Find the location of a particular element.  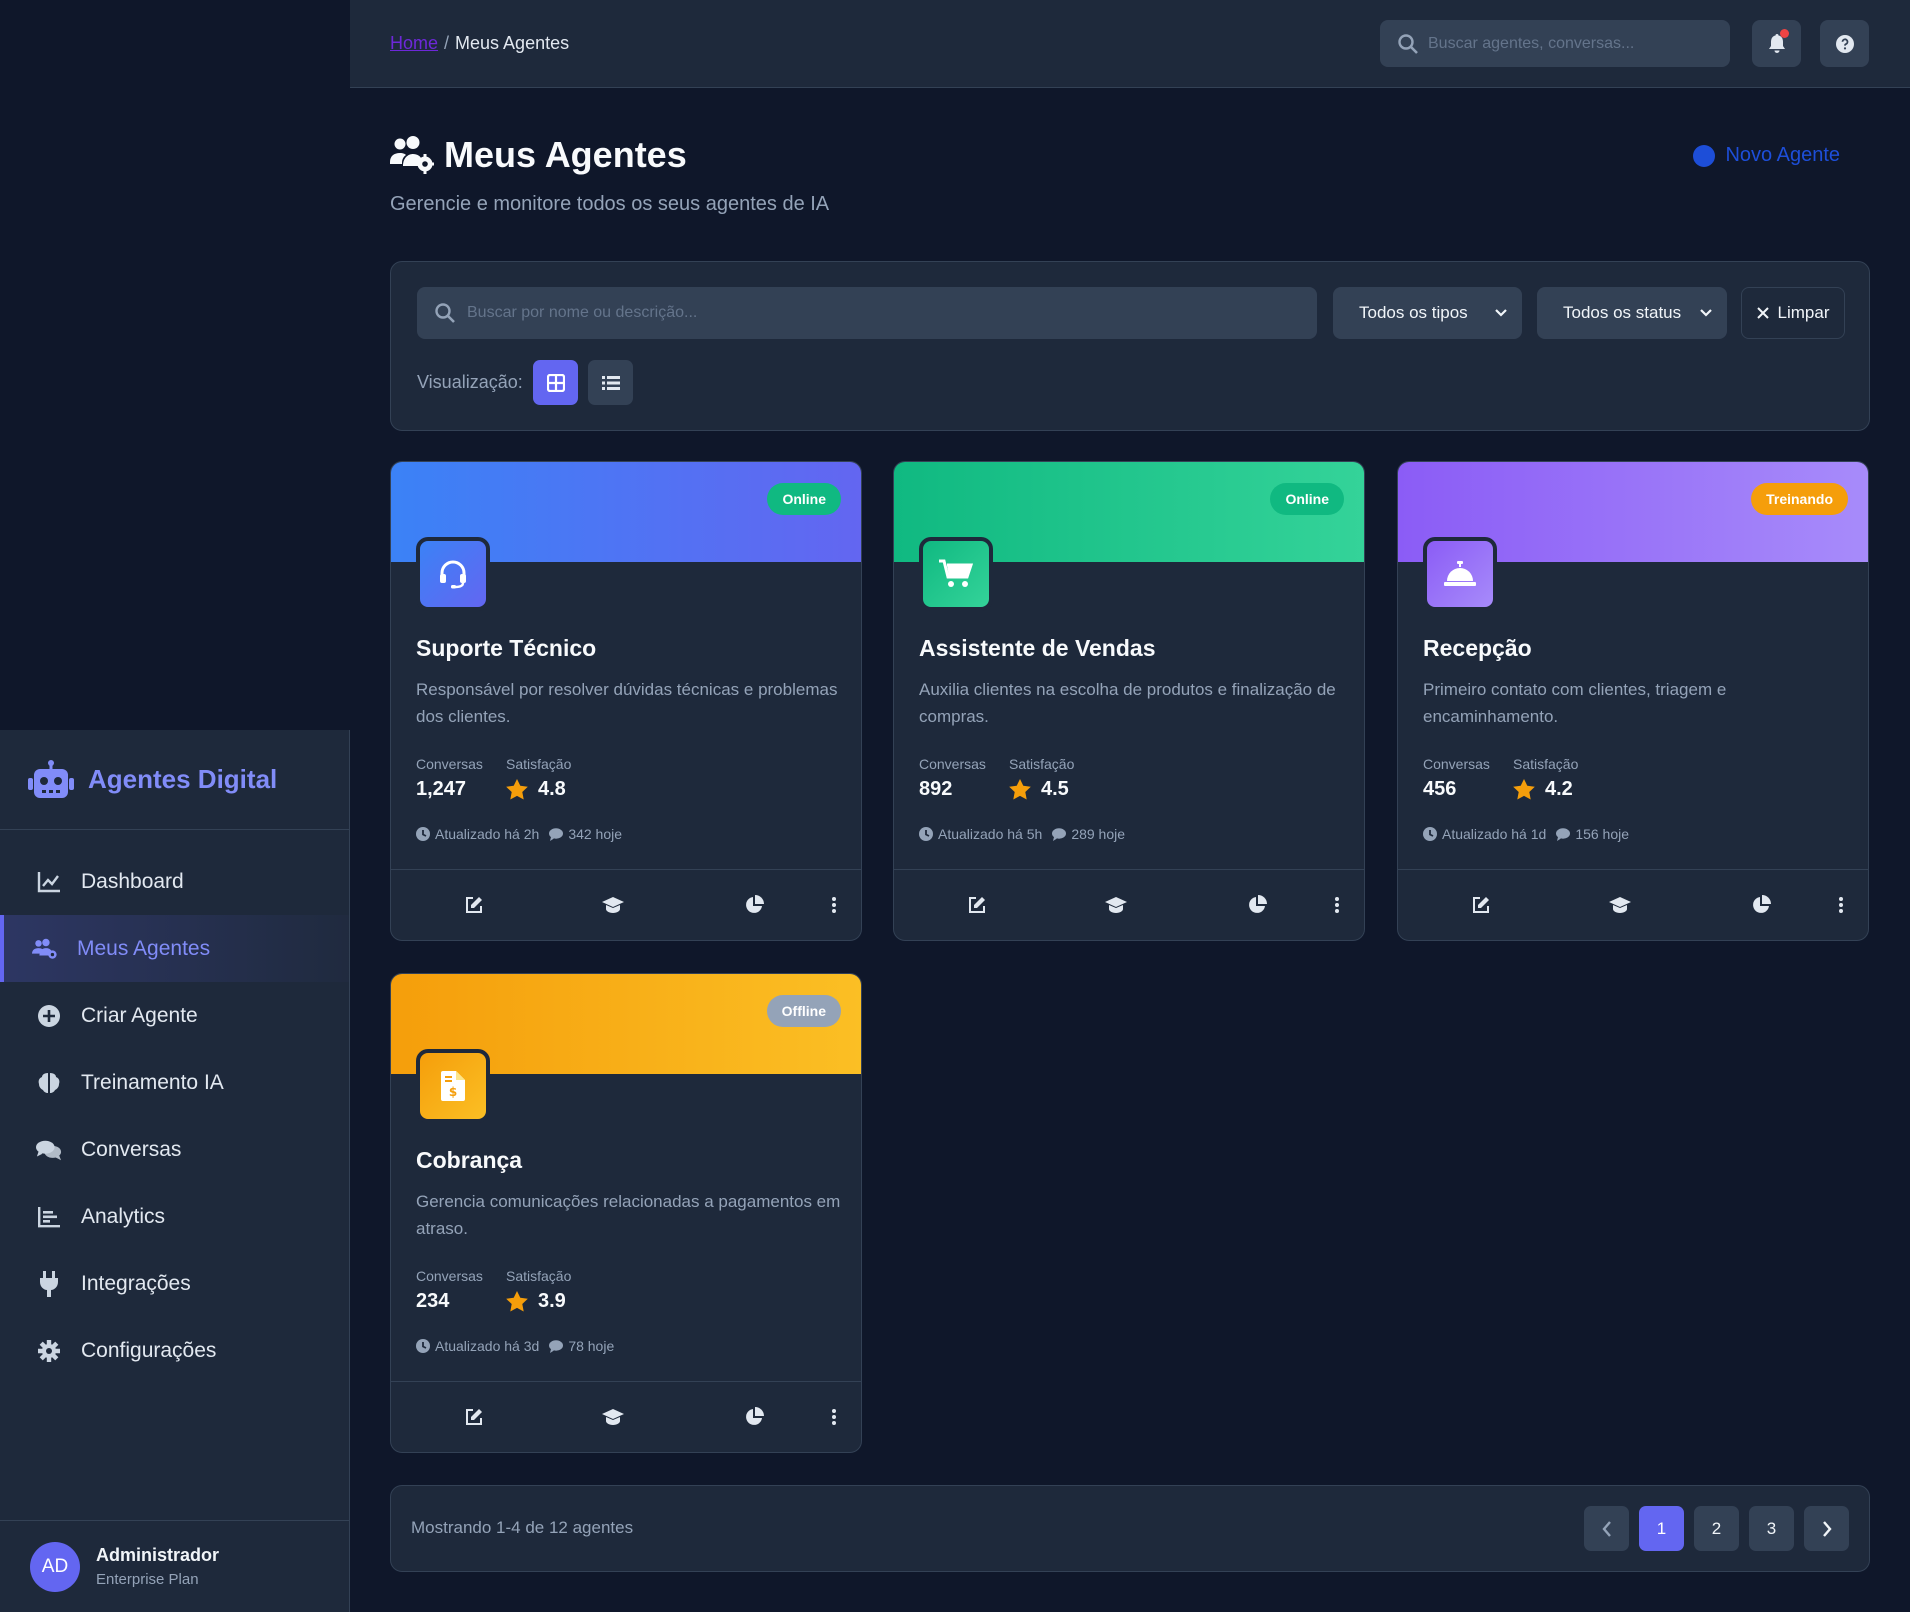

sidebar-item-meus-agentes: Meus Agentes is located at coordinates (174, 948).